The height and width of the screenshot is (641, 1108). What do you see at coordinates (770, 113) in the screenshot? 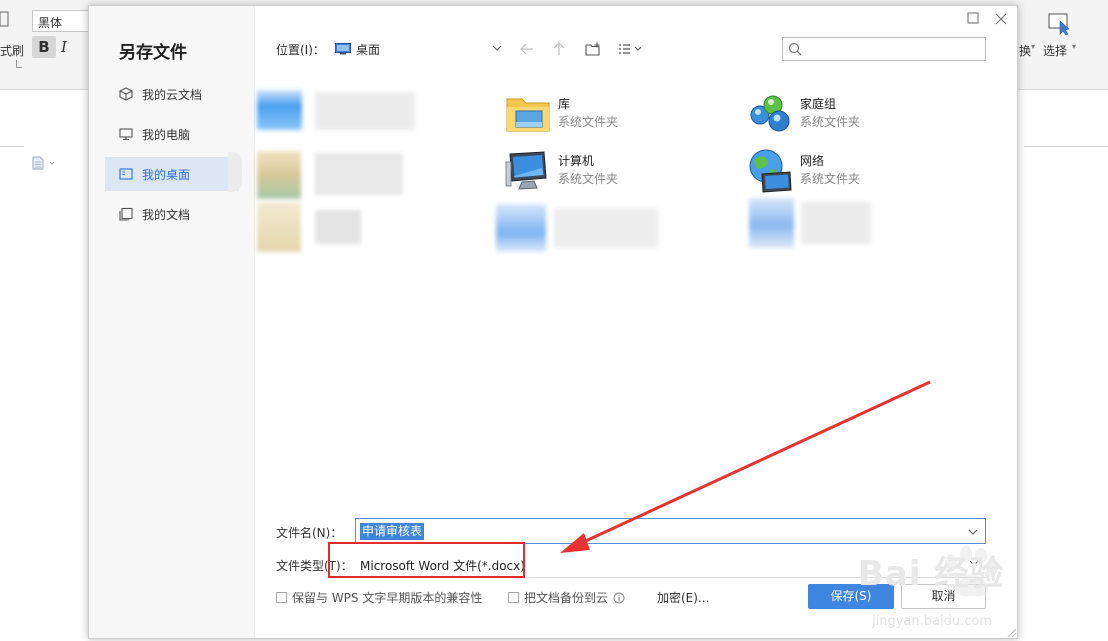
I see `homegroup-icon` at bounding box center [770, 113].